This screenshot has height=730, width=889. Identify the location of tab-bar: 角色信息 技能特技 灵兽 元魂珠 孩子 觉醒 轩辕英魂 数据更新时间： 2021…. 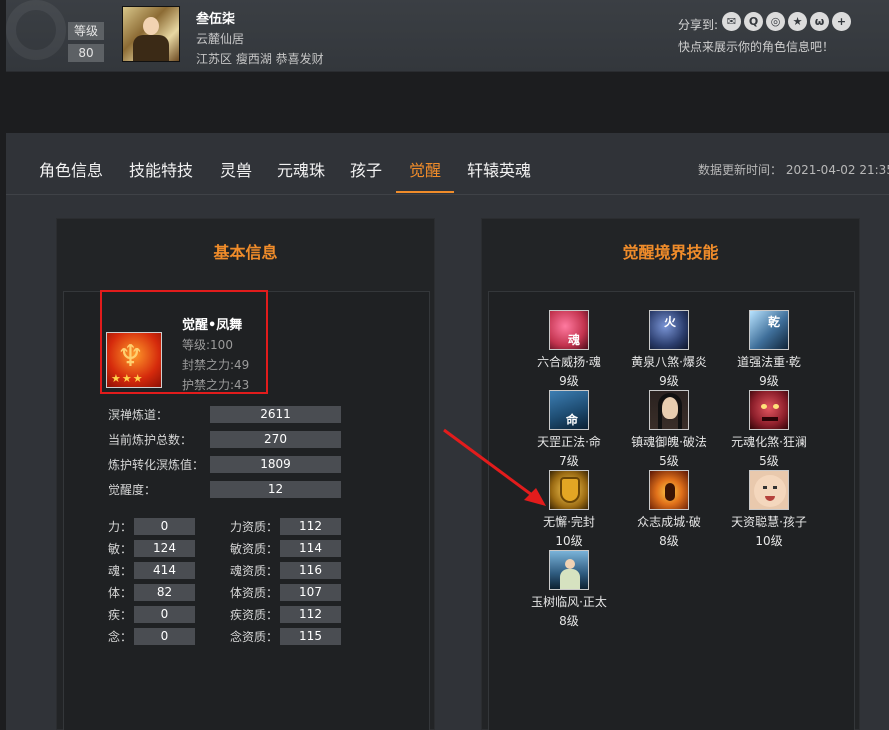
(447, 164).